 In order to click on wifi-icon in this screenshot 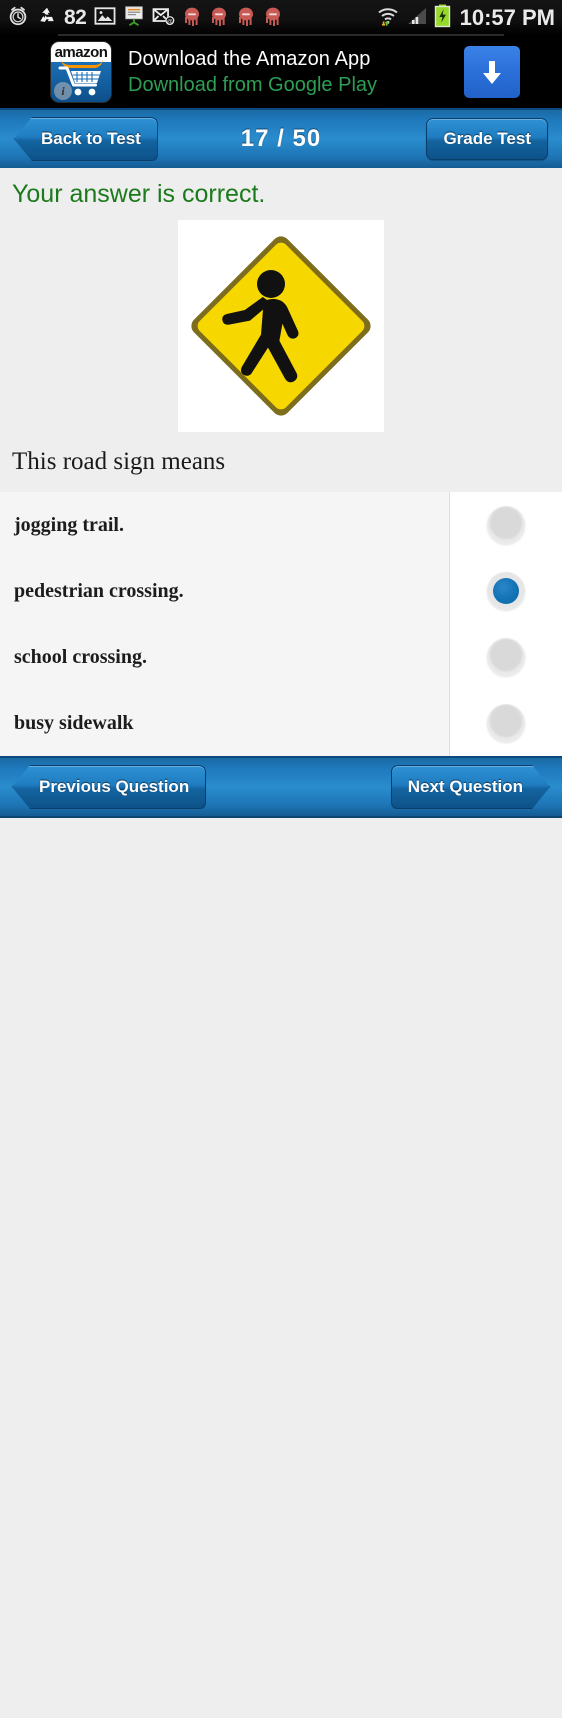, I will do `click(388, 18)`.